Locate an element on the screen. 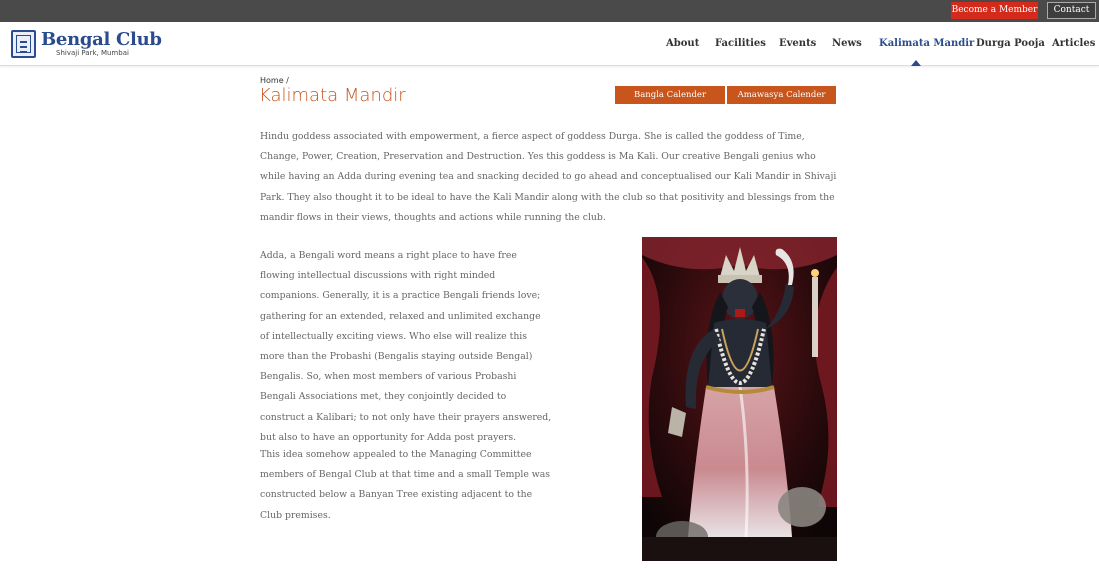 The image size is (1099, 570). active-nav-indicator is located at coordinates (916, 63).